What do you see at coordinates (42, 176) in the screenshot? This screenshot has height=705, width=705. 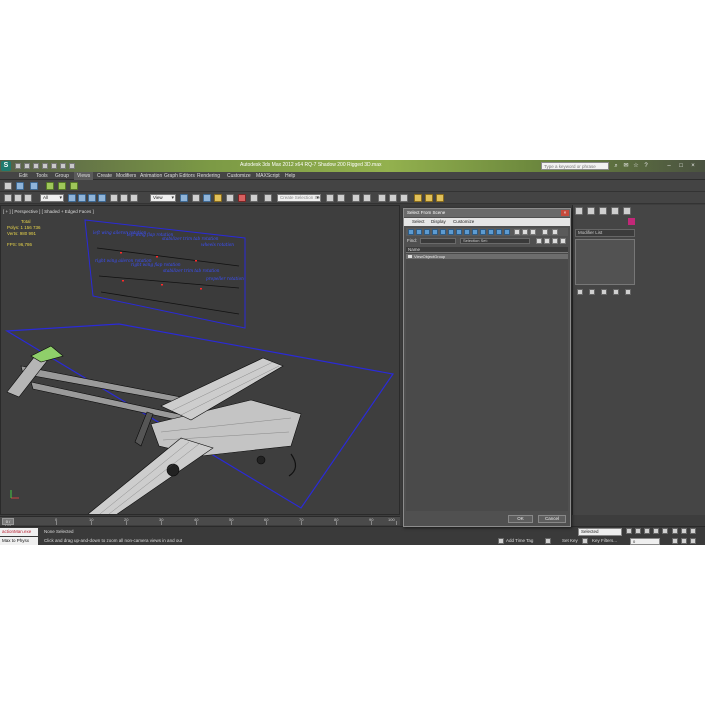 I see `menu-tools: Tools` at bounding box center [42, 176].